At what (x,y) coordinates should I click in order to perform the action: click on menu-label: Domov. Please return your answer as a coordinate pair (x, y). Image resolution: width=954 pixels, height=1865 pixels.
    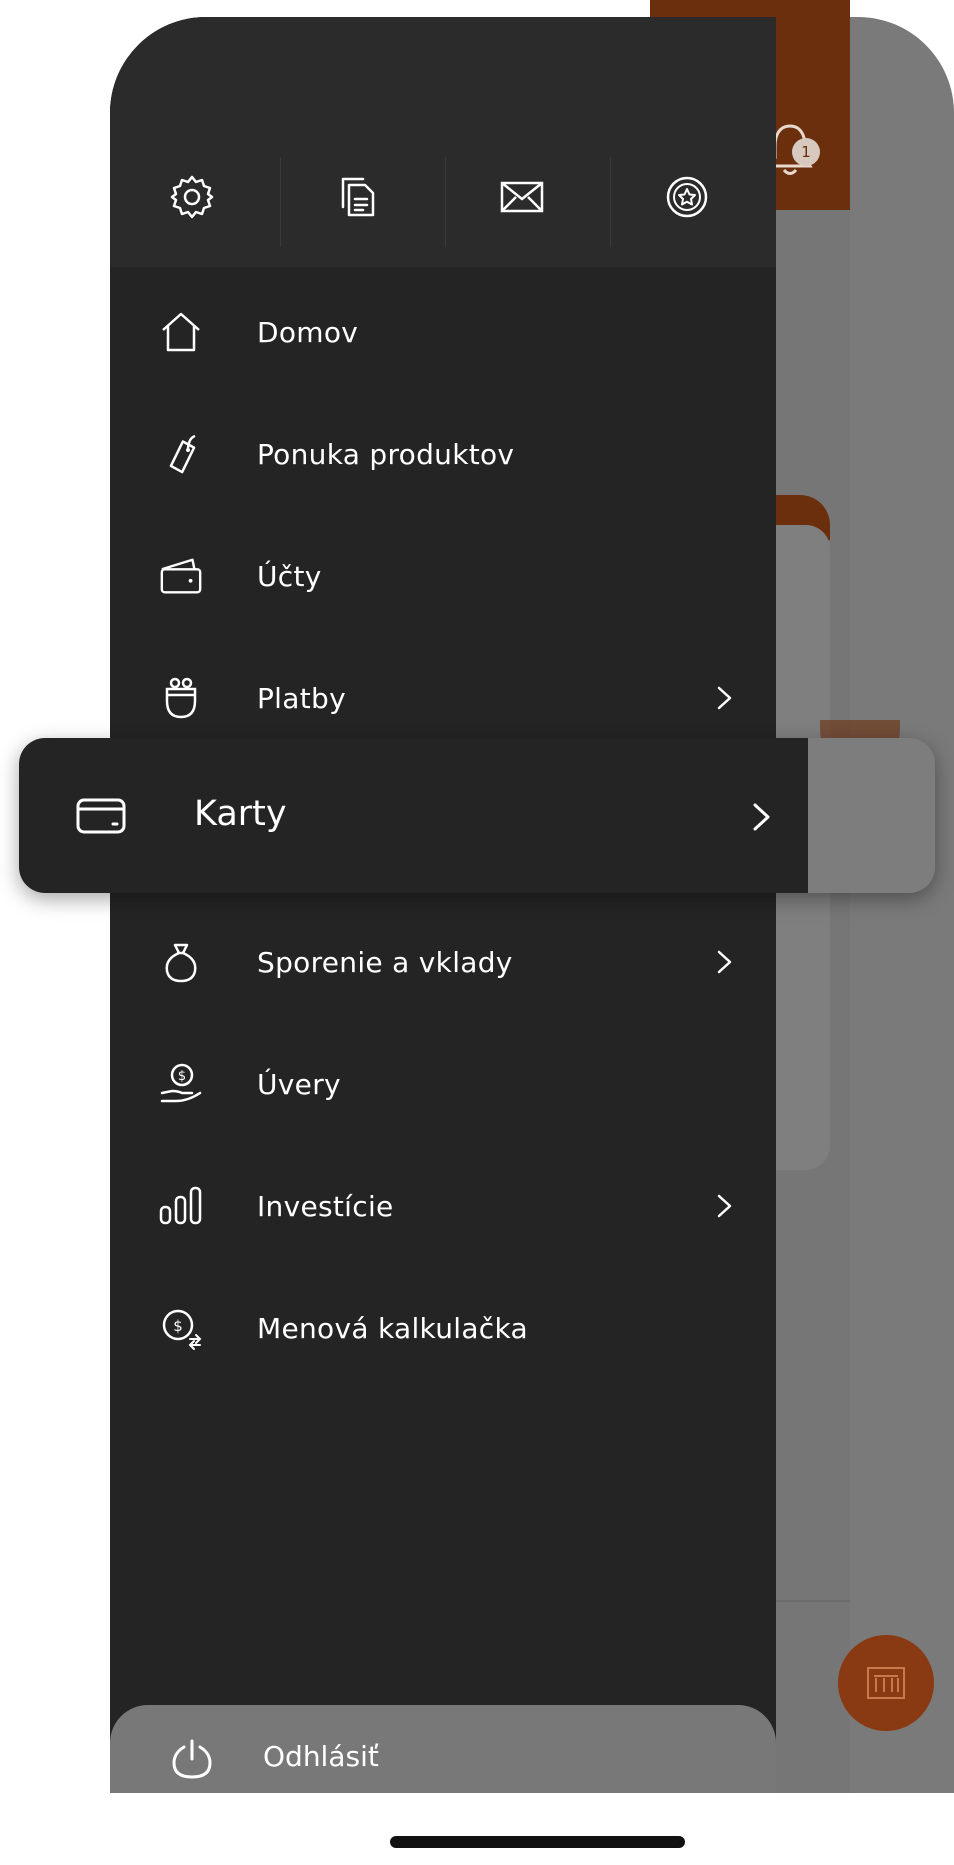
    Looking at the image, I should click on (308, 332).